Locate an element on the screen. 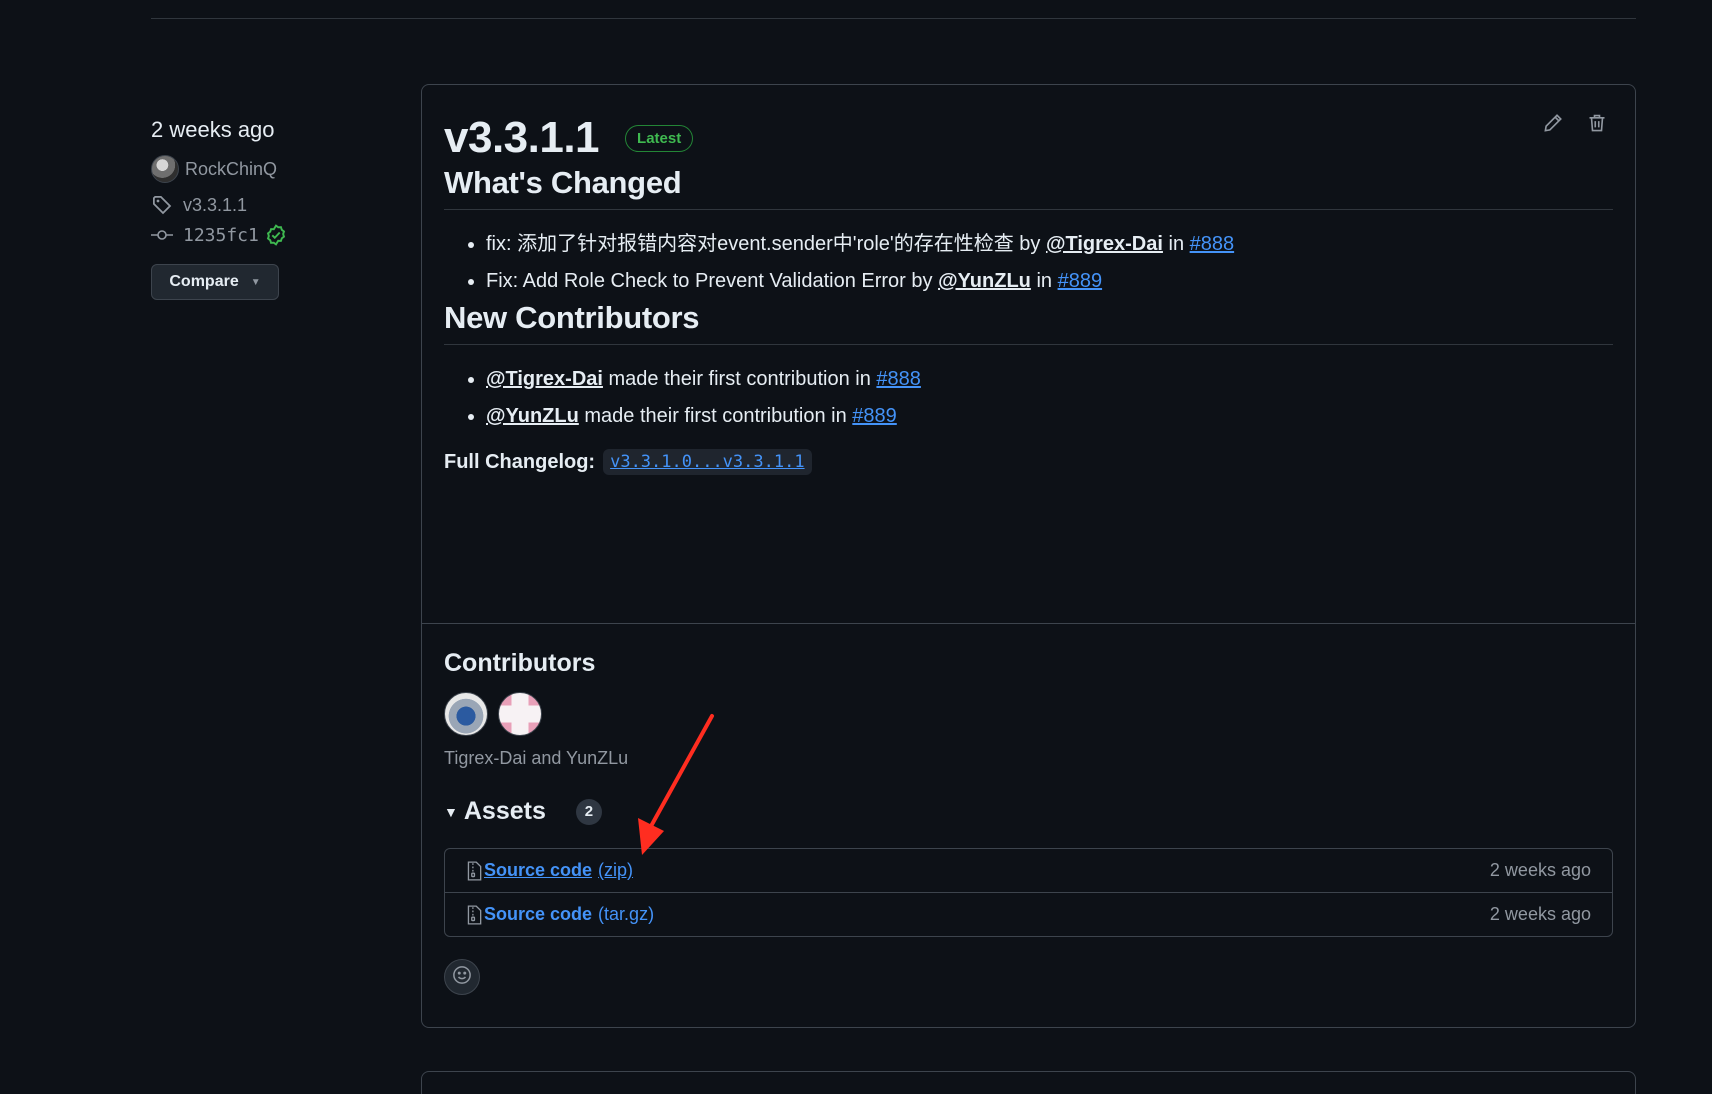 The height and width of the screenshot is (1094, 1712). compare-range-link: v3.3.1.0...v3.3.1.1 is located at coordinates (707, 462).